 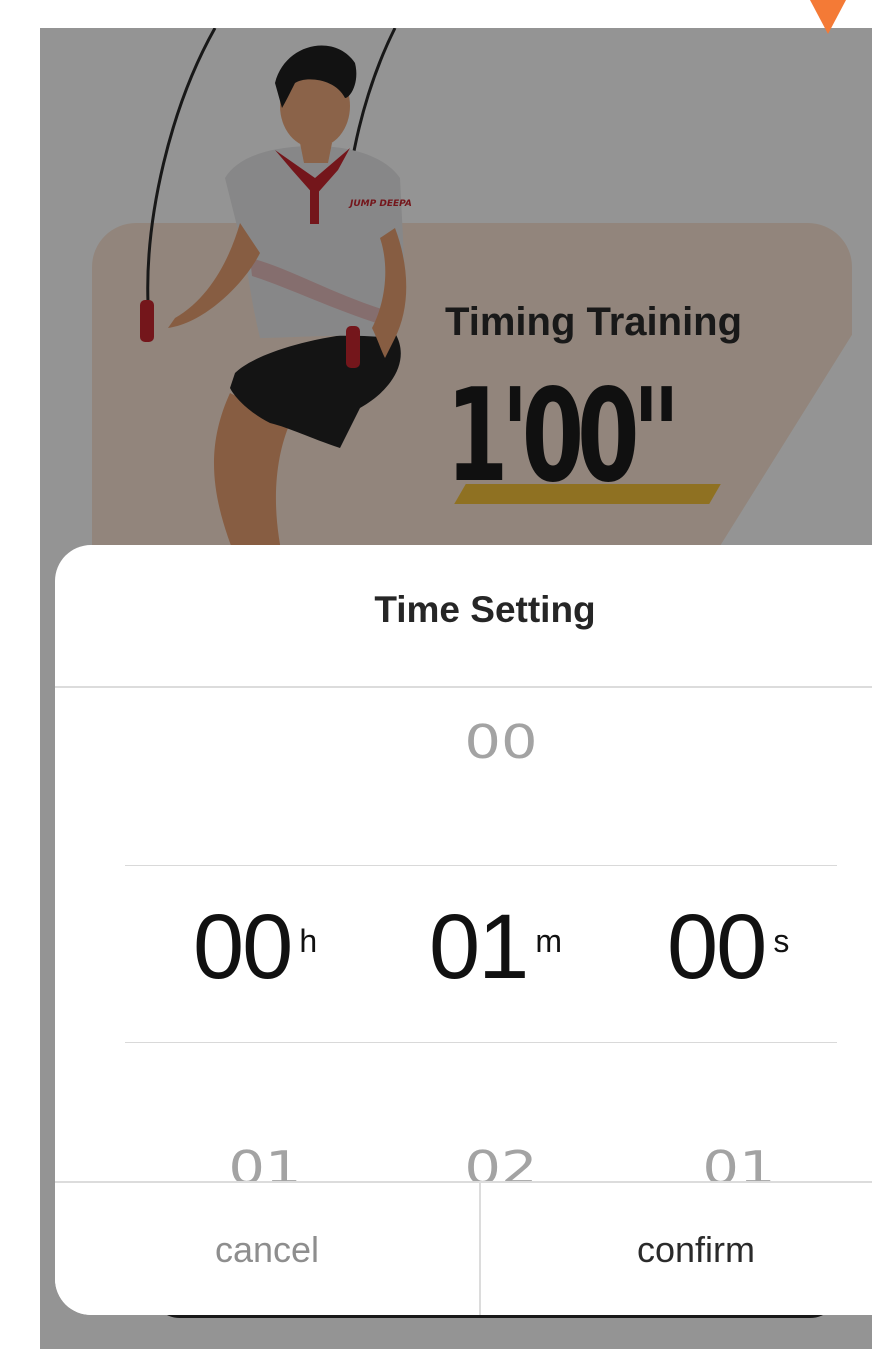 I want to click on minutes-selected: 01 m, so click(x=495, y=947).